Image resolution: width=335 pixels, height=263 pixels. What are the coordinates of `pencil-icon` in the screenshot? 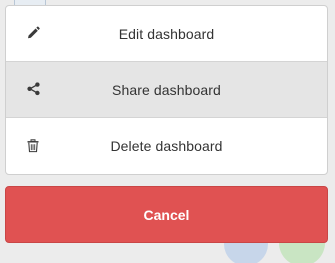 It's located at (33, 33).